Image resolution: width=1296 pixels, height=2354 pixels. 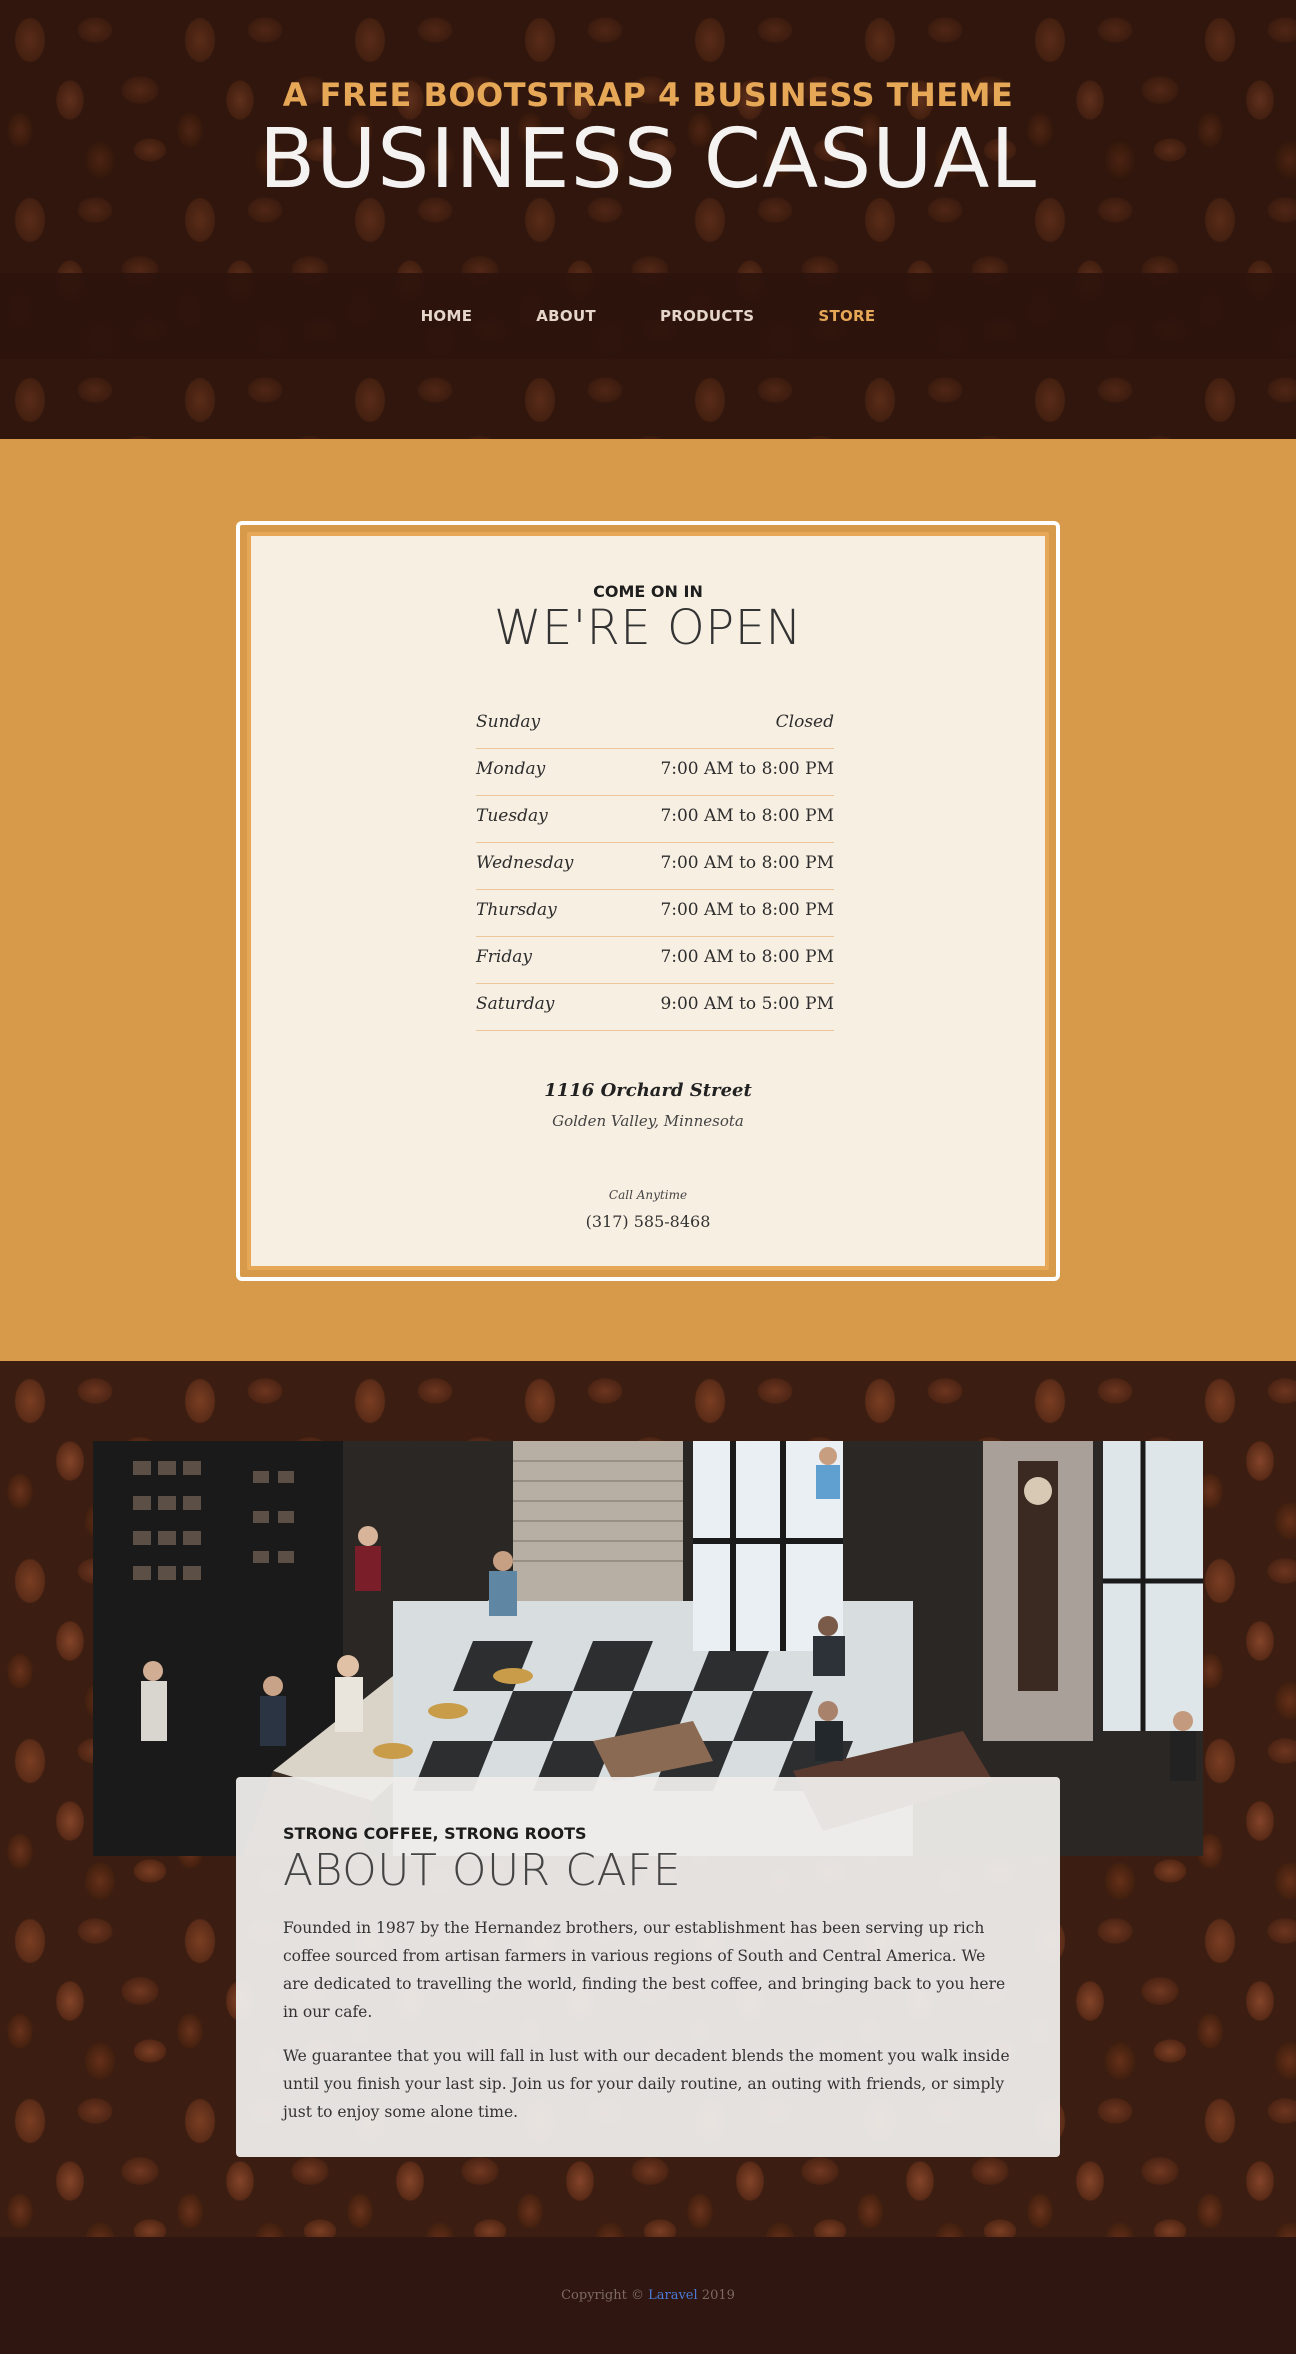 I want to click on site-title-text: BUSINESS CASUAL, so click(x=648, y=159).